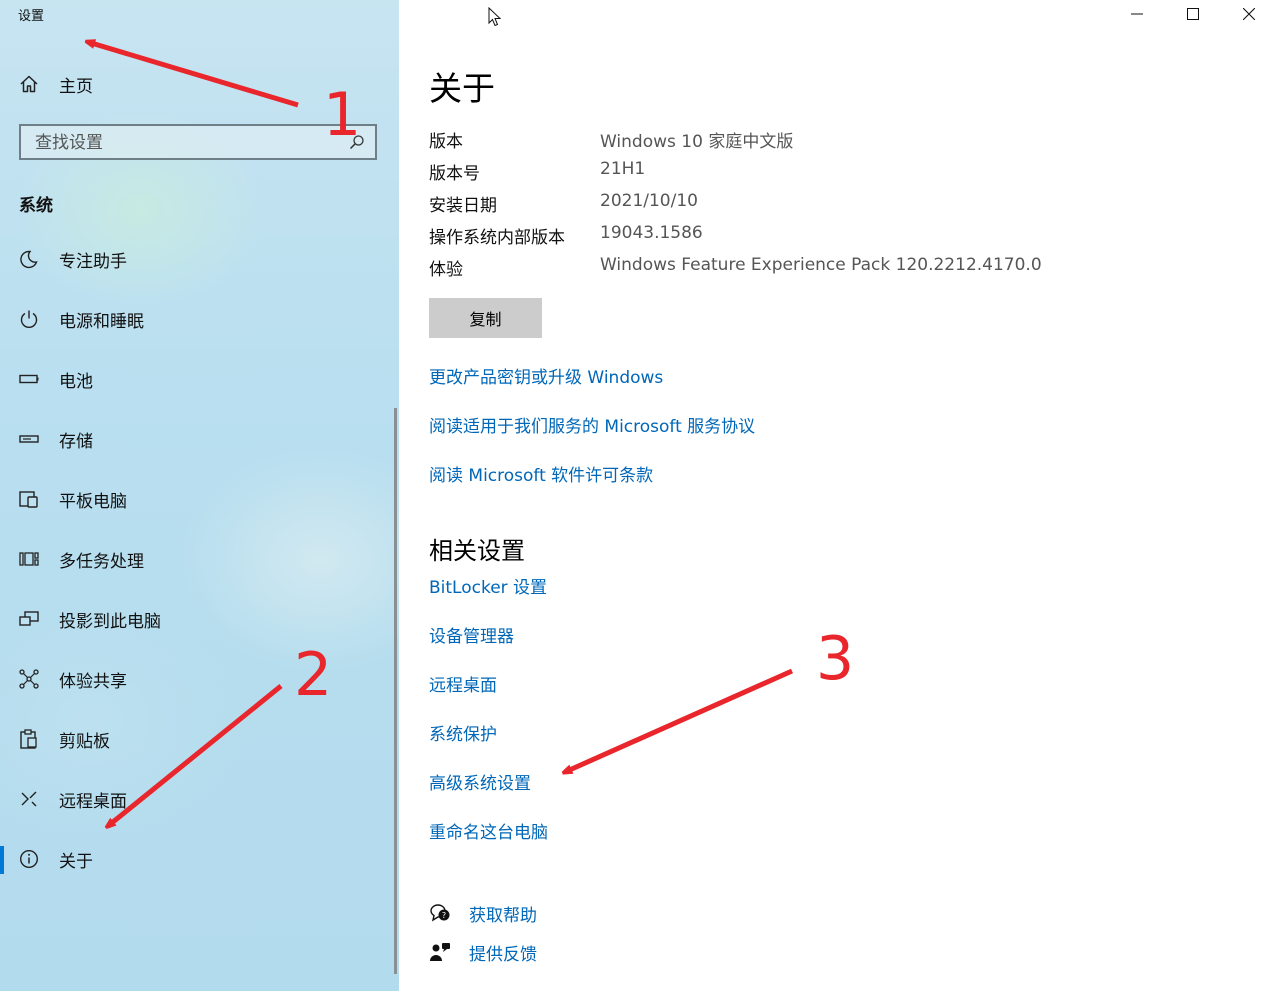 The width and height of the screenshot is (1272, 991). I want to click on sidebar-item-label: 专注助手, so click(93, 261).